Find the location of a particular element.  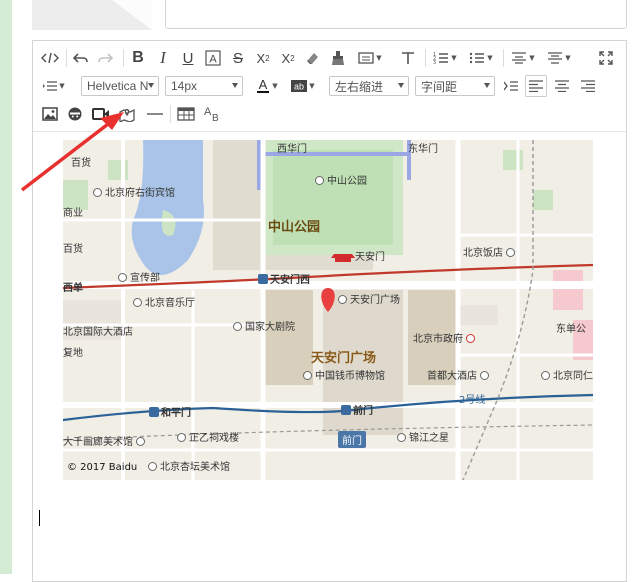

spell-check-icon: AB is located at coordinates (212, 114).